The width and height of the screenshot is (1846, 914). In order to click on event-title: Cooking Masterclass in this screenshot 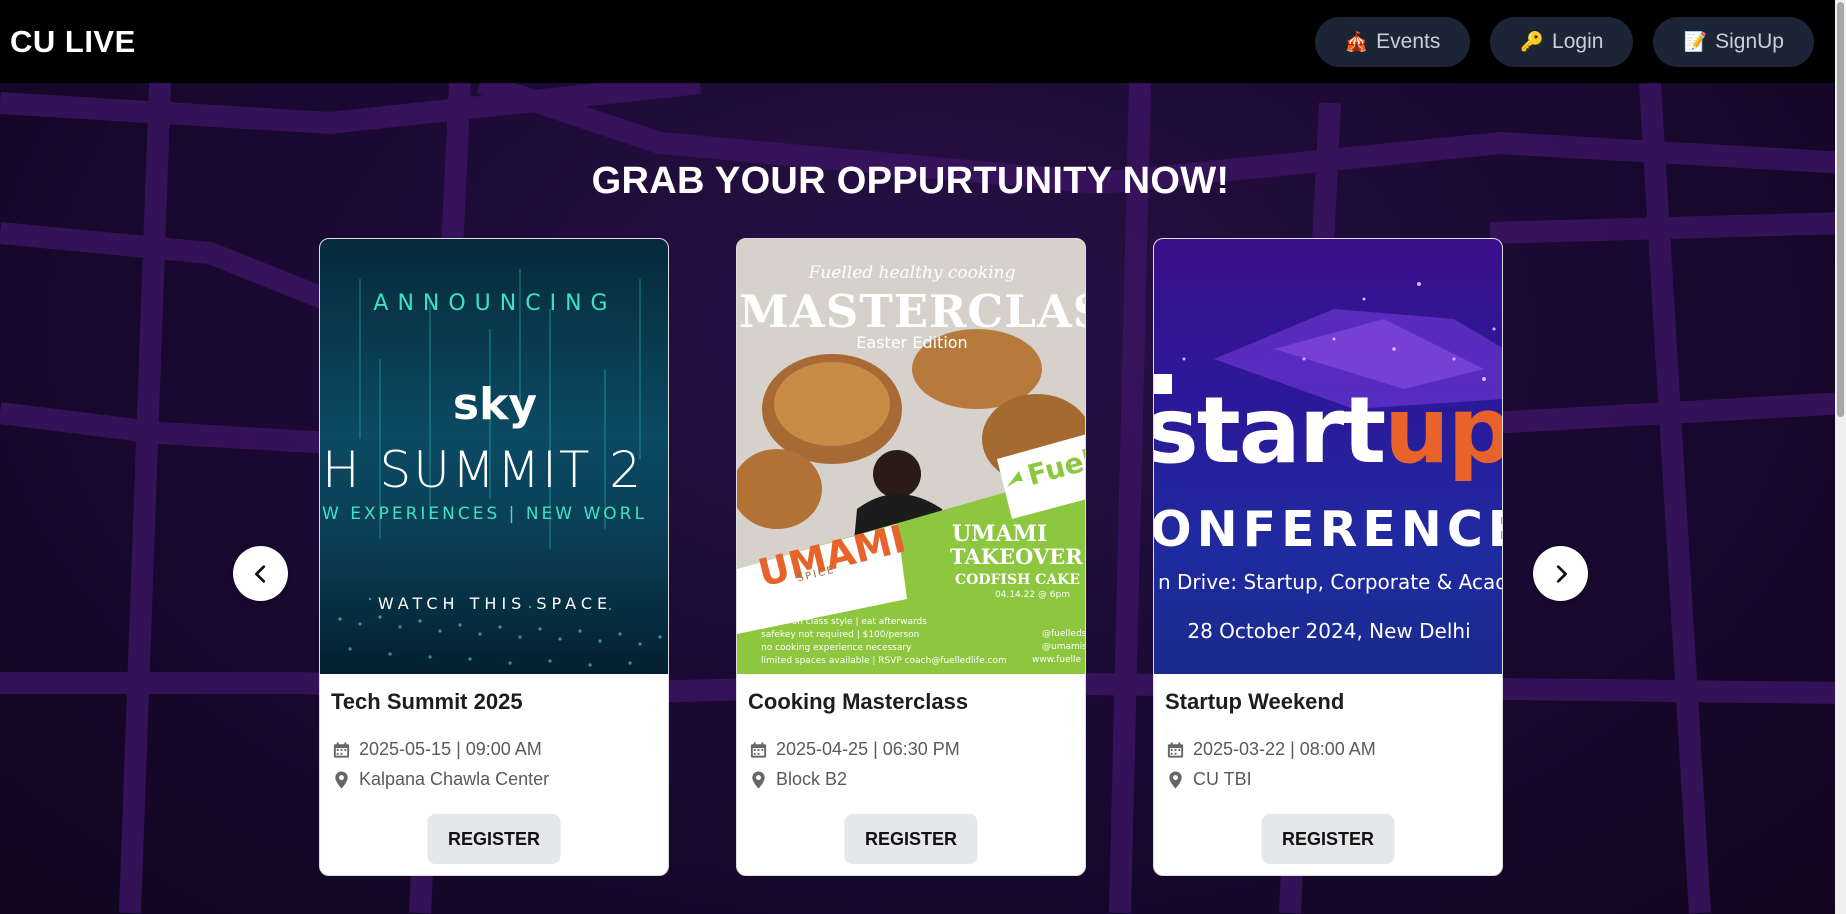, I will do `click(858, 701)`.